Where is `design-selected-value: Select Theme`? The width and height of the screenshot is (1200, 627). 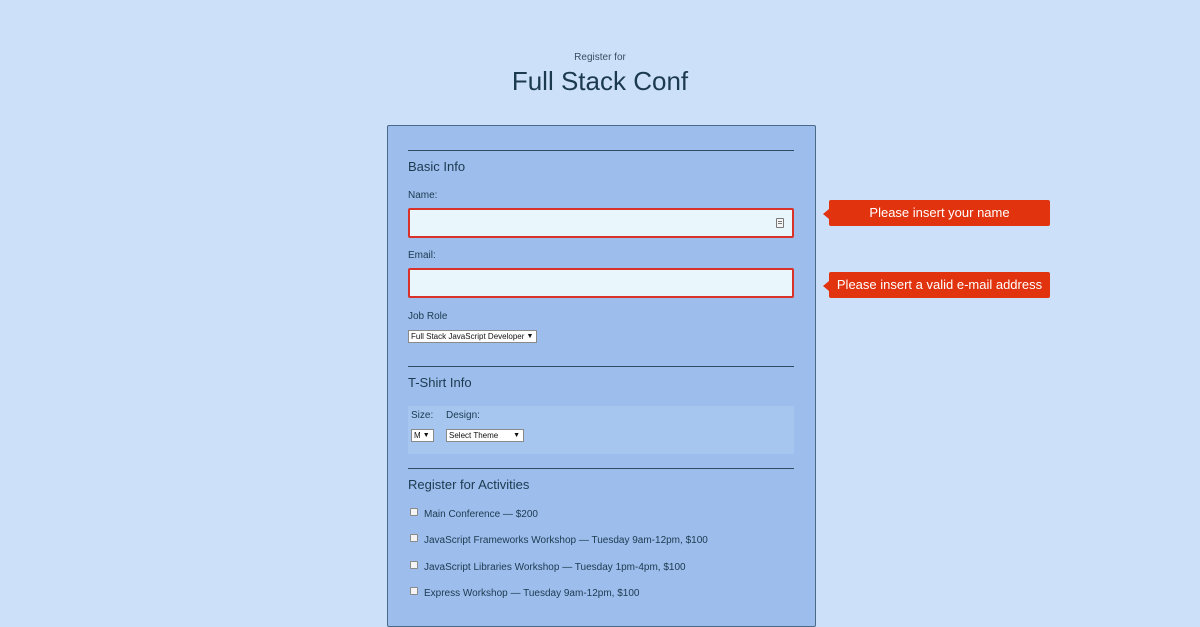 design-selected-value: Select Theme is located at coordinates (474, 435).